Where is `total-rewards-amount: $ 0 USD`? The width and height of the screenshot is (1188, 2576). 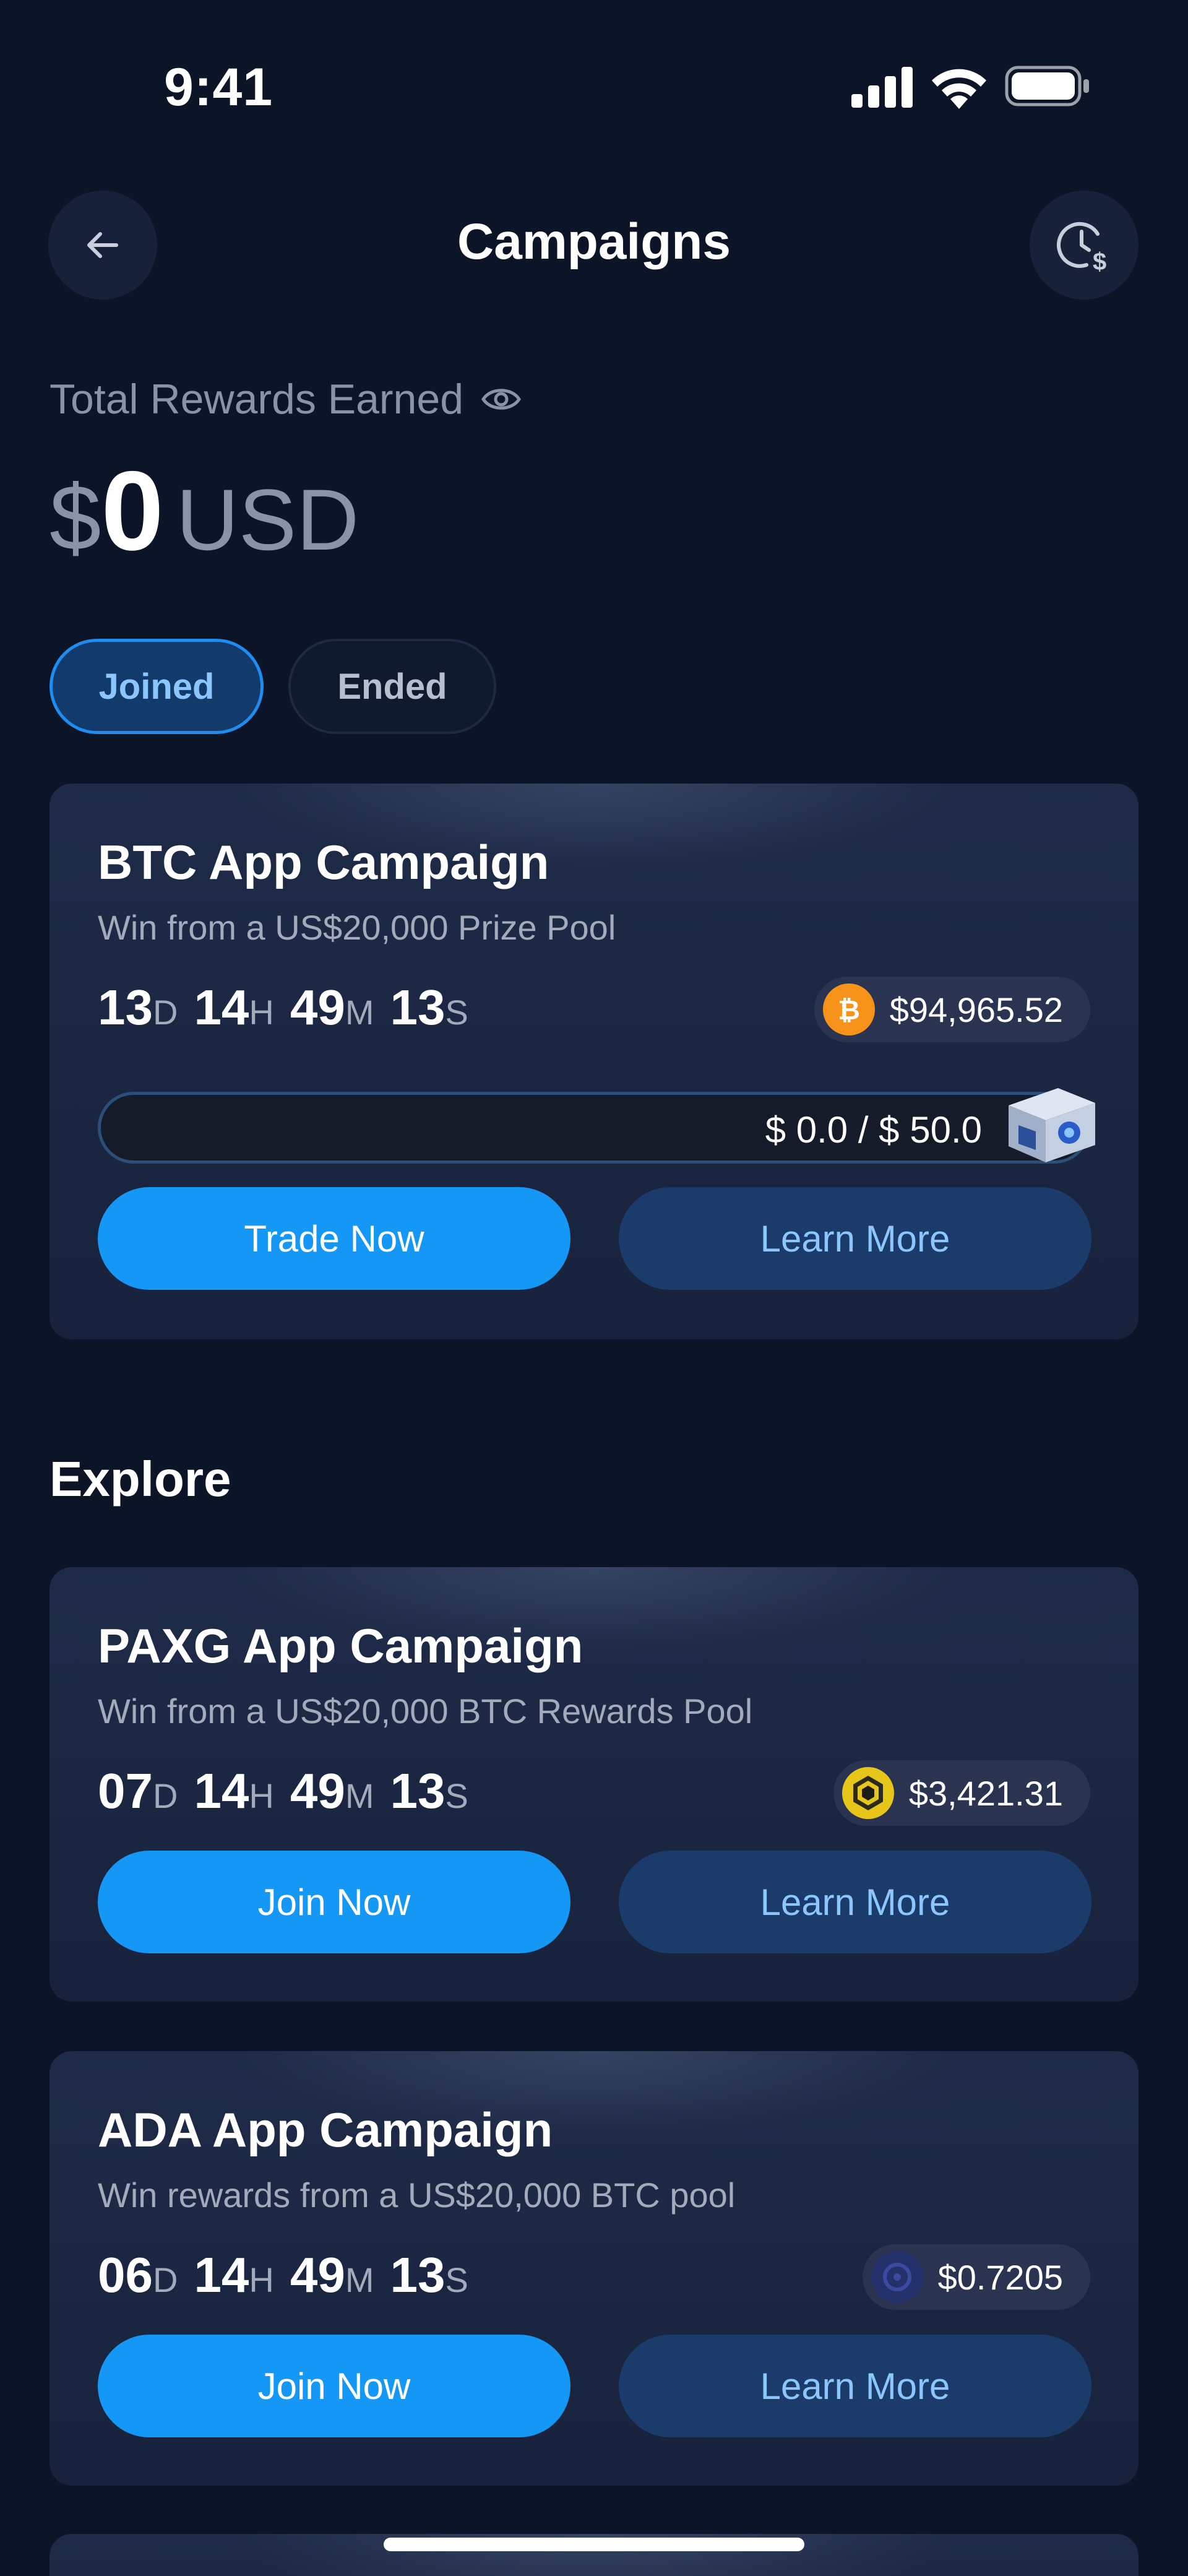
total-rewards-amount: $ 0 USD is located at coordinates (205, 511).